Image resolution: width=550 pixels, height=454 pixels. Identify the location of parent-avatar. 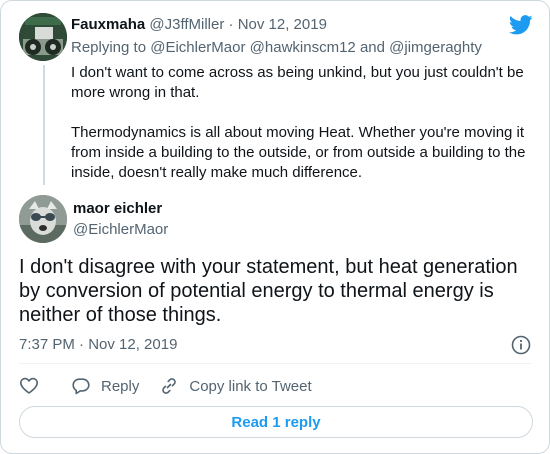
(43, 37).